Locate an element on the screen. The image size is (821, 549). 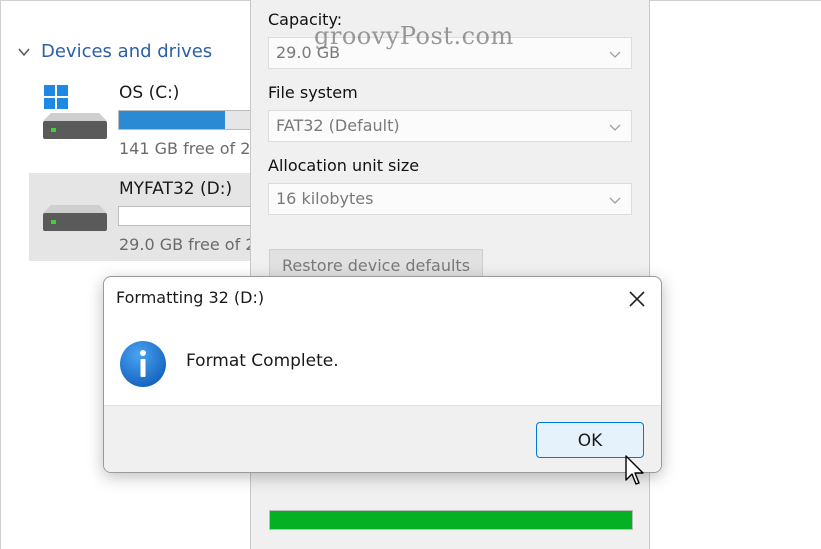
drive-name: OS (C:) is located at coordinates (149, 93).